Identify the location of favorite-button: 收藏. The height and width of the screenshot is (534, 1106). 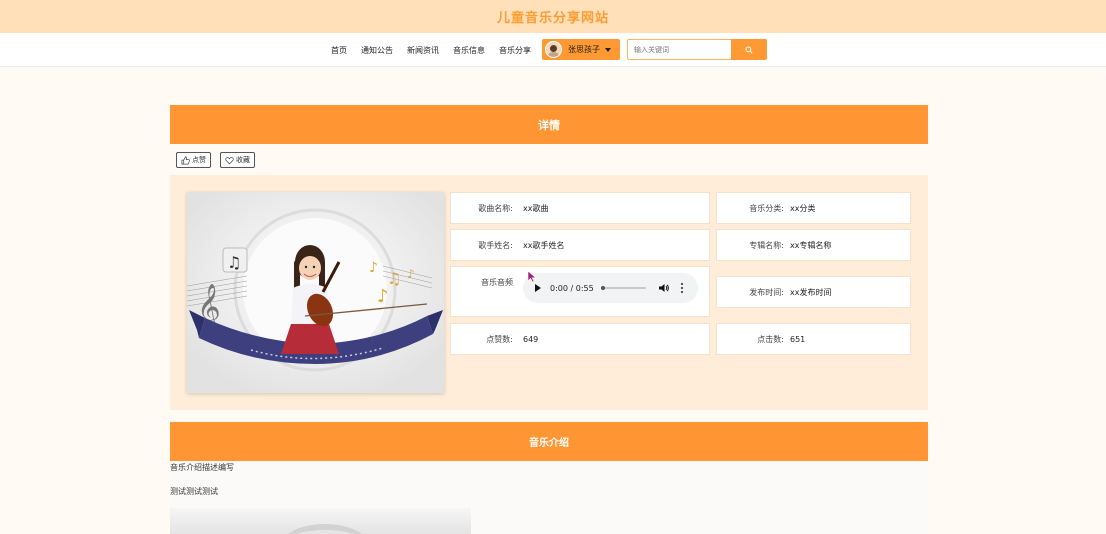
(237, 160).